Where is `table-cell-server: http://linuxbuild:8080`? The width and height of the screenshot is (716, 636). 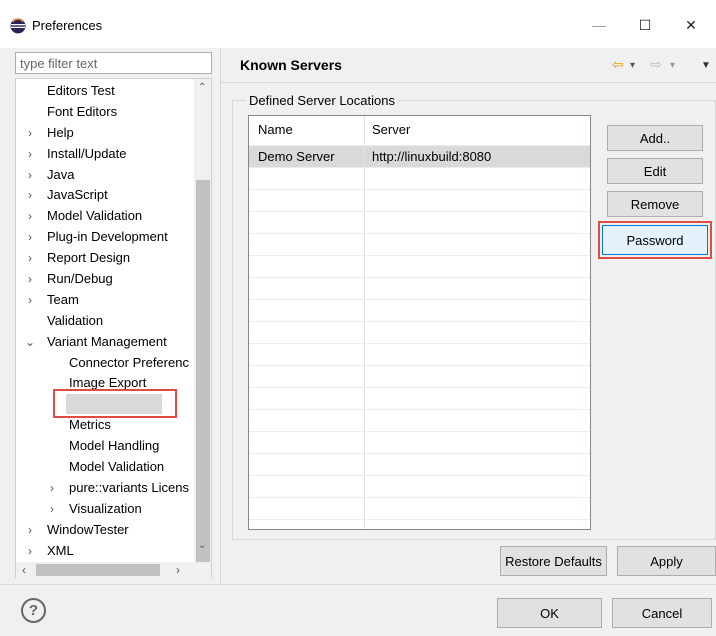 table-cell-server: http://linuxbuild:8080 is located at coordinates (431, 156).